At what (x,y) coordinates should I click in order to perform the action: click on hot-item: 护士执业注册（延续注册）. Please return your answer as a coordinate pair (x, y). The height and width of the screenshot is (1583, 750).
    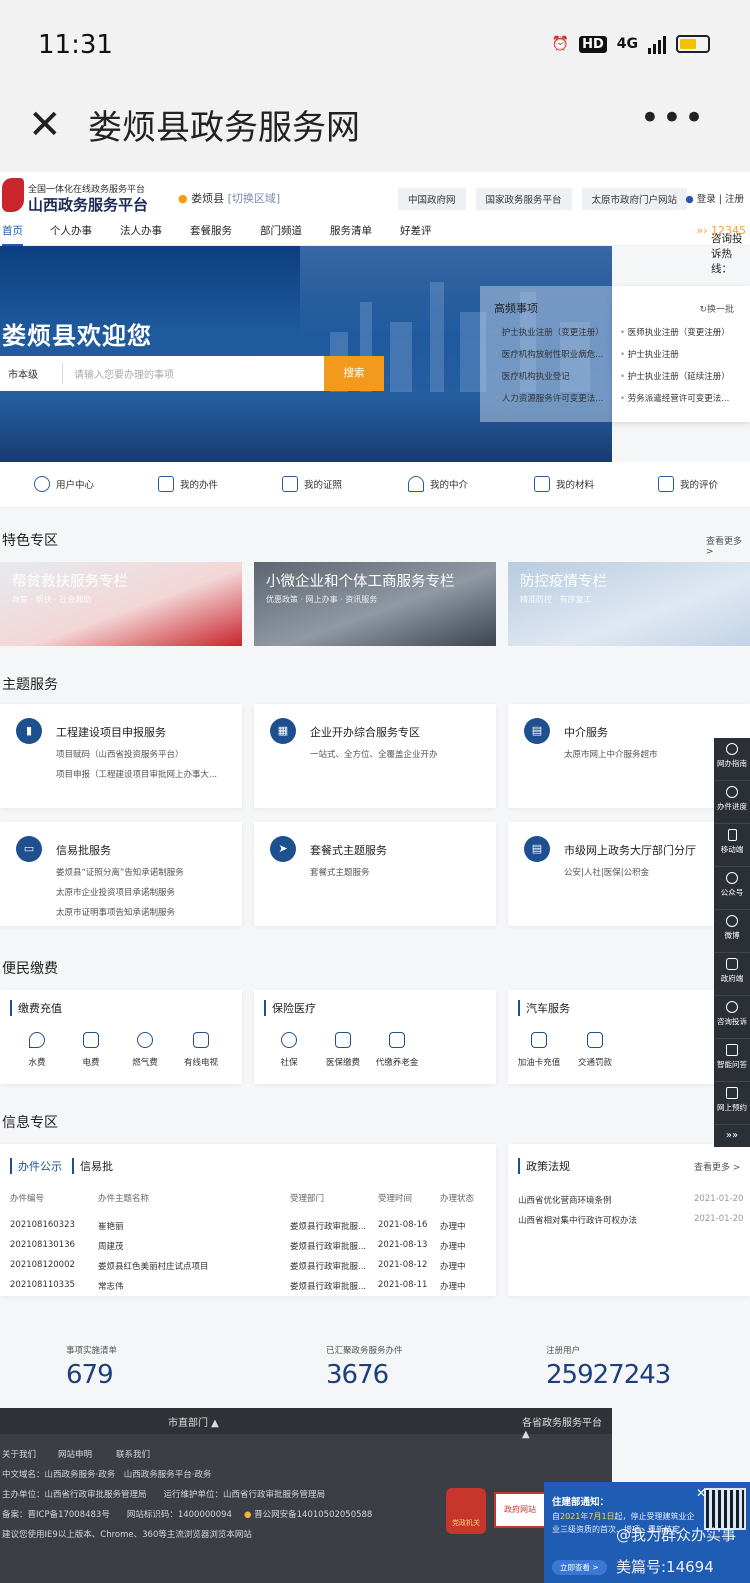
    Looking at the image, I should click on (683, 376).